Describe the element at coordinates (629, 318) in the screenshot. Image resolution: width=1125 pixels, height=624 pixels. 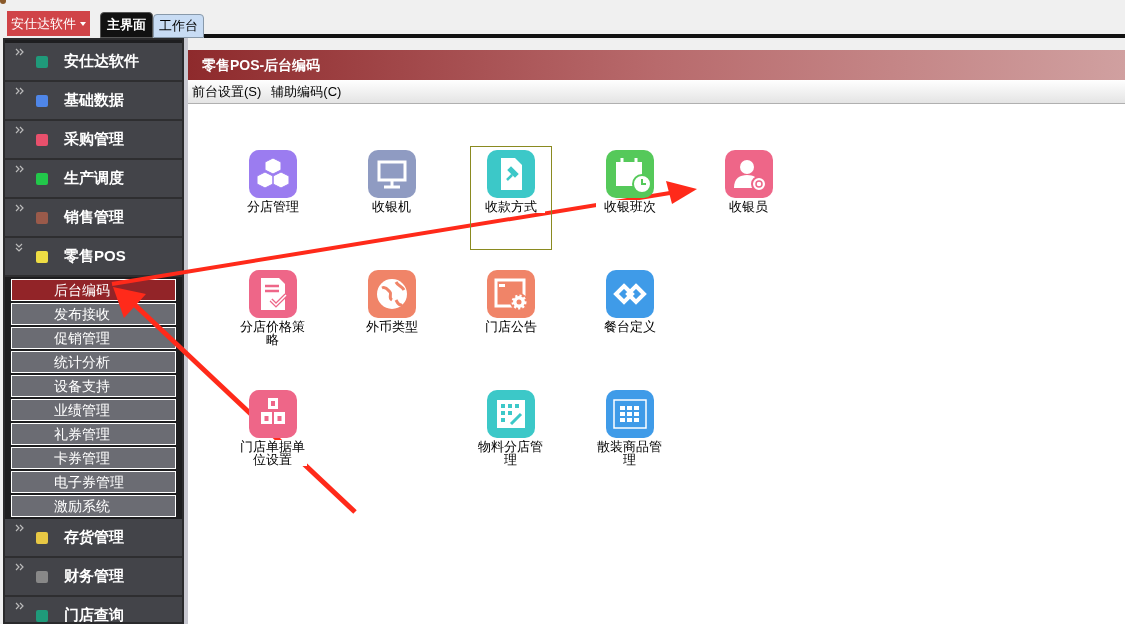
I see `module-tile: 餐台定义` at that location.